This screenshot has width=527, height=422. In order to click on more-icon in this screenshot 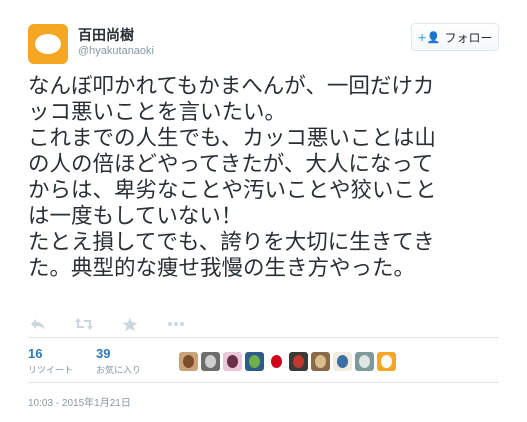, I will do `click(176, 324)`.